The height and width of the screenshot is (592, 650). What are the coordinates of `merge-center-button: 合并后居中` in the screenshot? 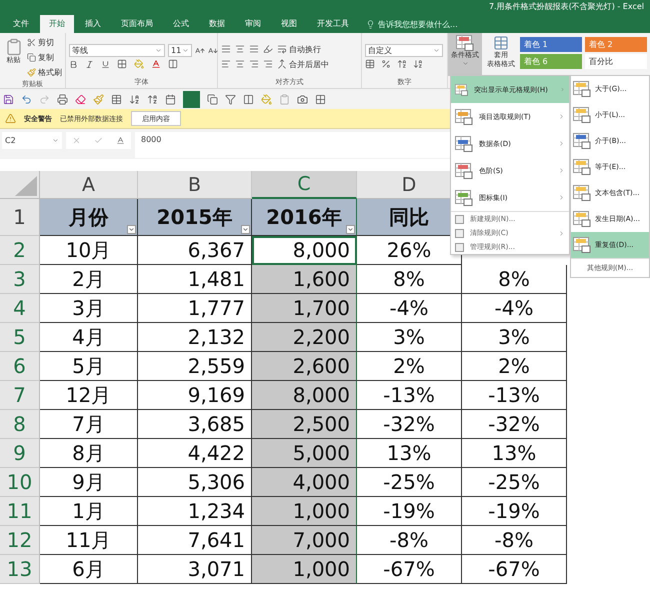 It's located at (303, 64).